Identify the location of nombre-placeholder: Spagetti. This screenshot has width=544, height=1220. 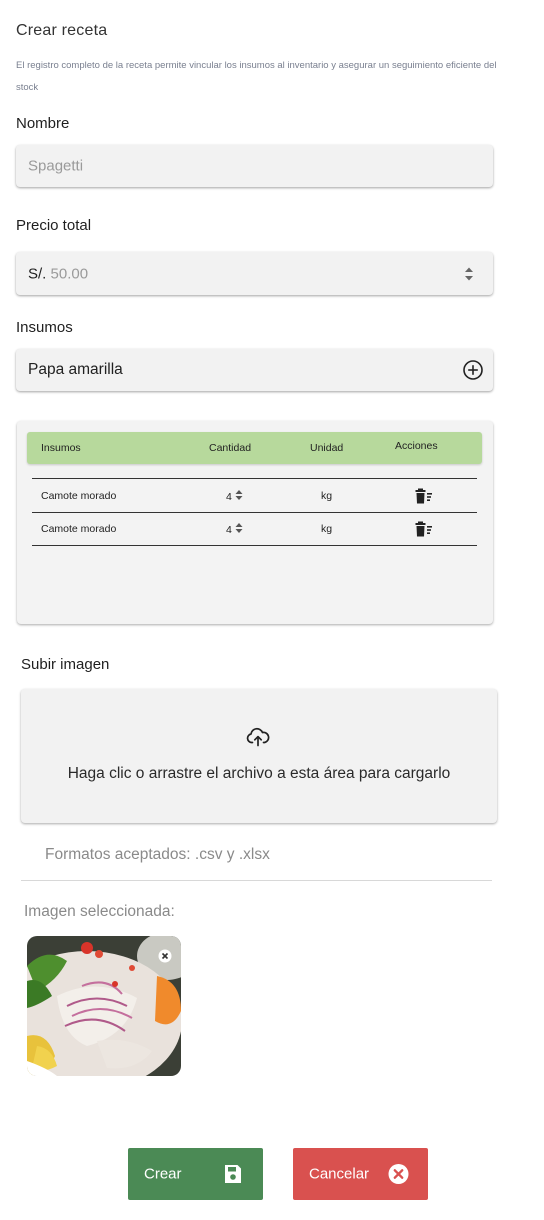
(56, 166).